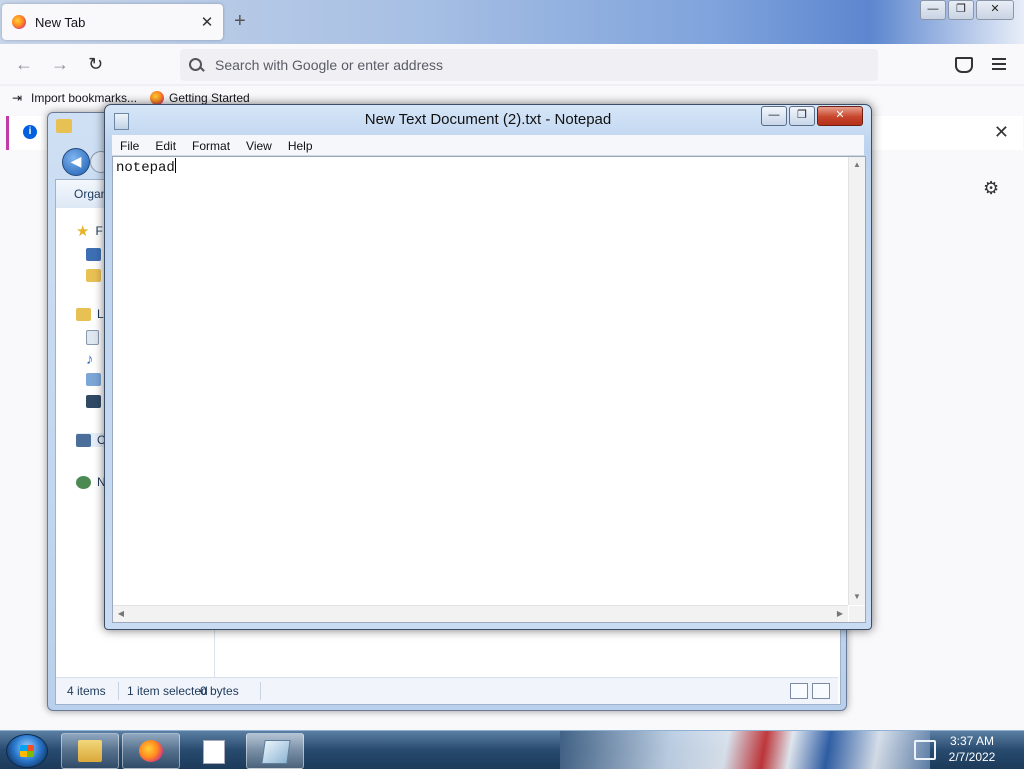  What do you see at coordinates (112, 22) in the screenshot?
I see `firefox-tab-new-tab: New Tab ✕` at bounding box center [112, 22].